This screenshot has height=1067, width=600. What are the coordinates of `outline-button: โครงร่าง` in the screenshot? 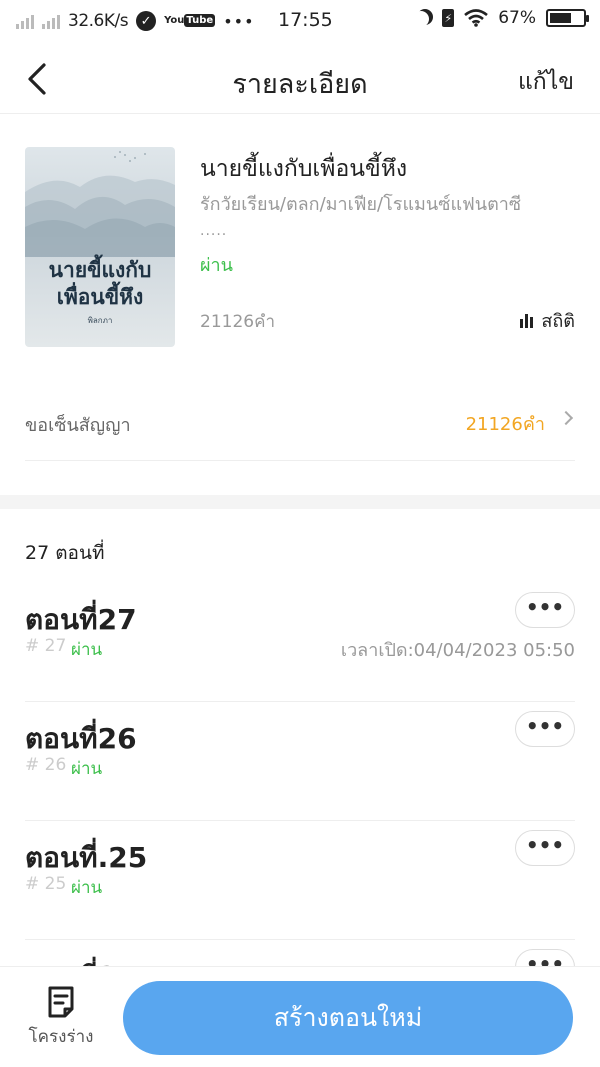 It's located at (61, 1017).